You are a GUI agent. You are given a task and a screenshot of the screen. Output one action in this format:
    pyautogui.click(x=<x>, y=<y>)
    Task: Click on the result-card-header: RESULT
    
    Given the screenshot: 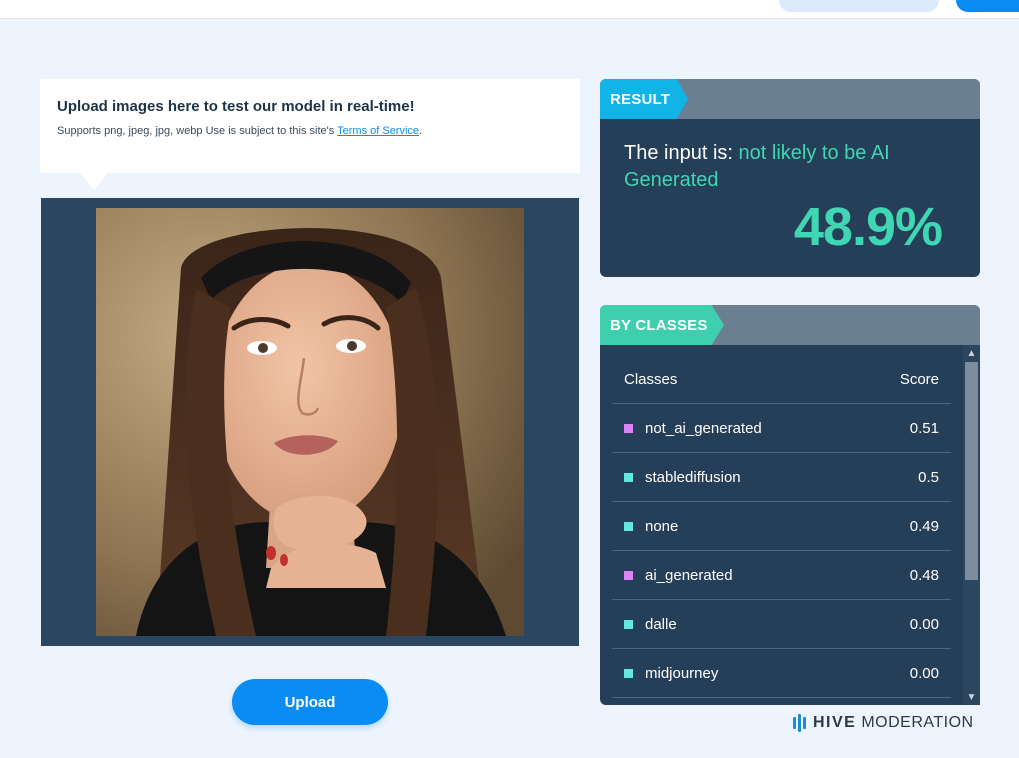 What is the action you would take?
    pyautogui.click(x=790, y=99)
    